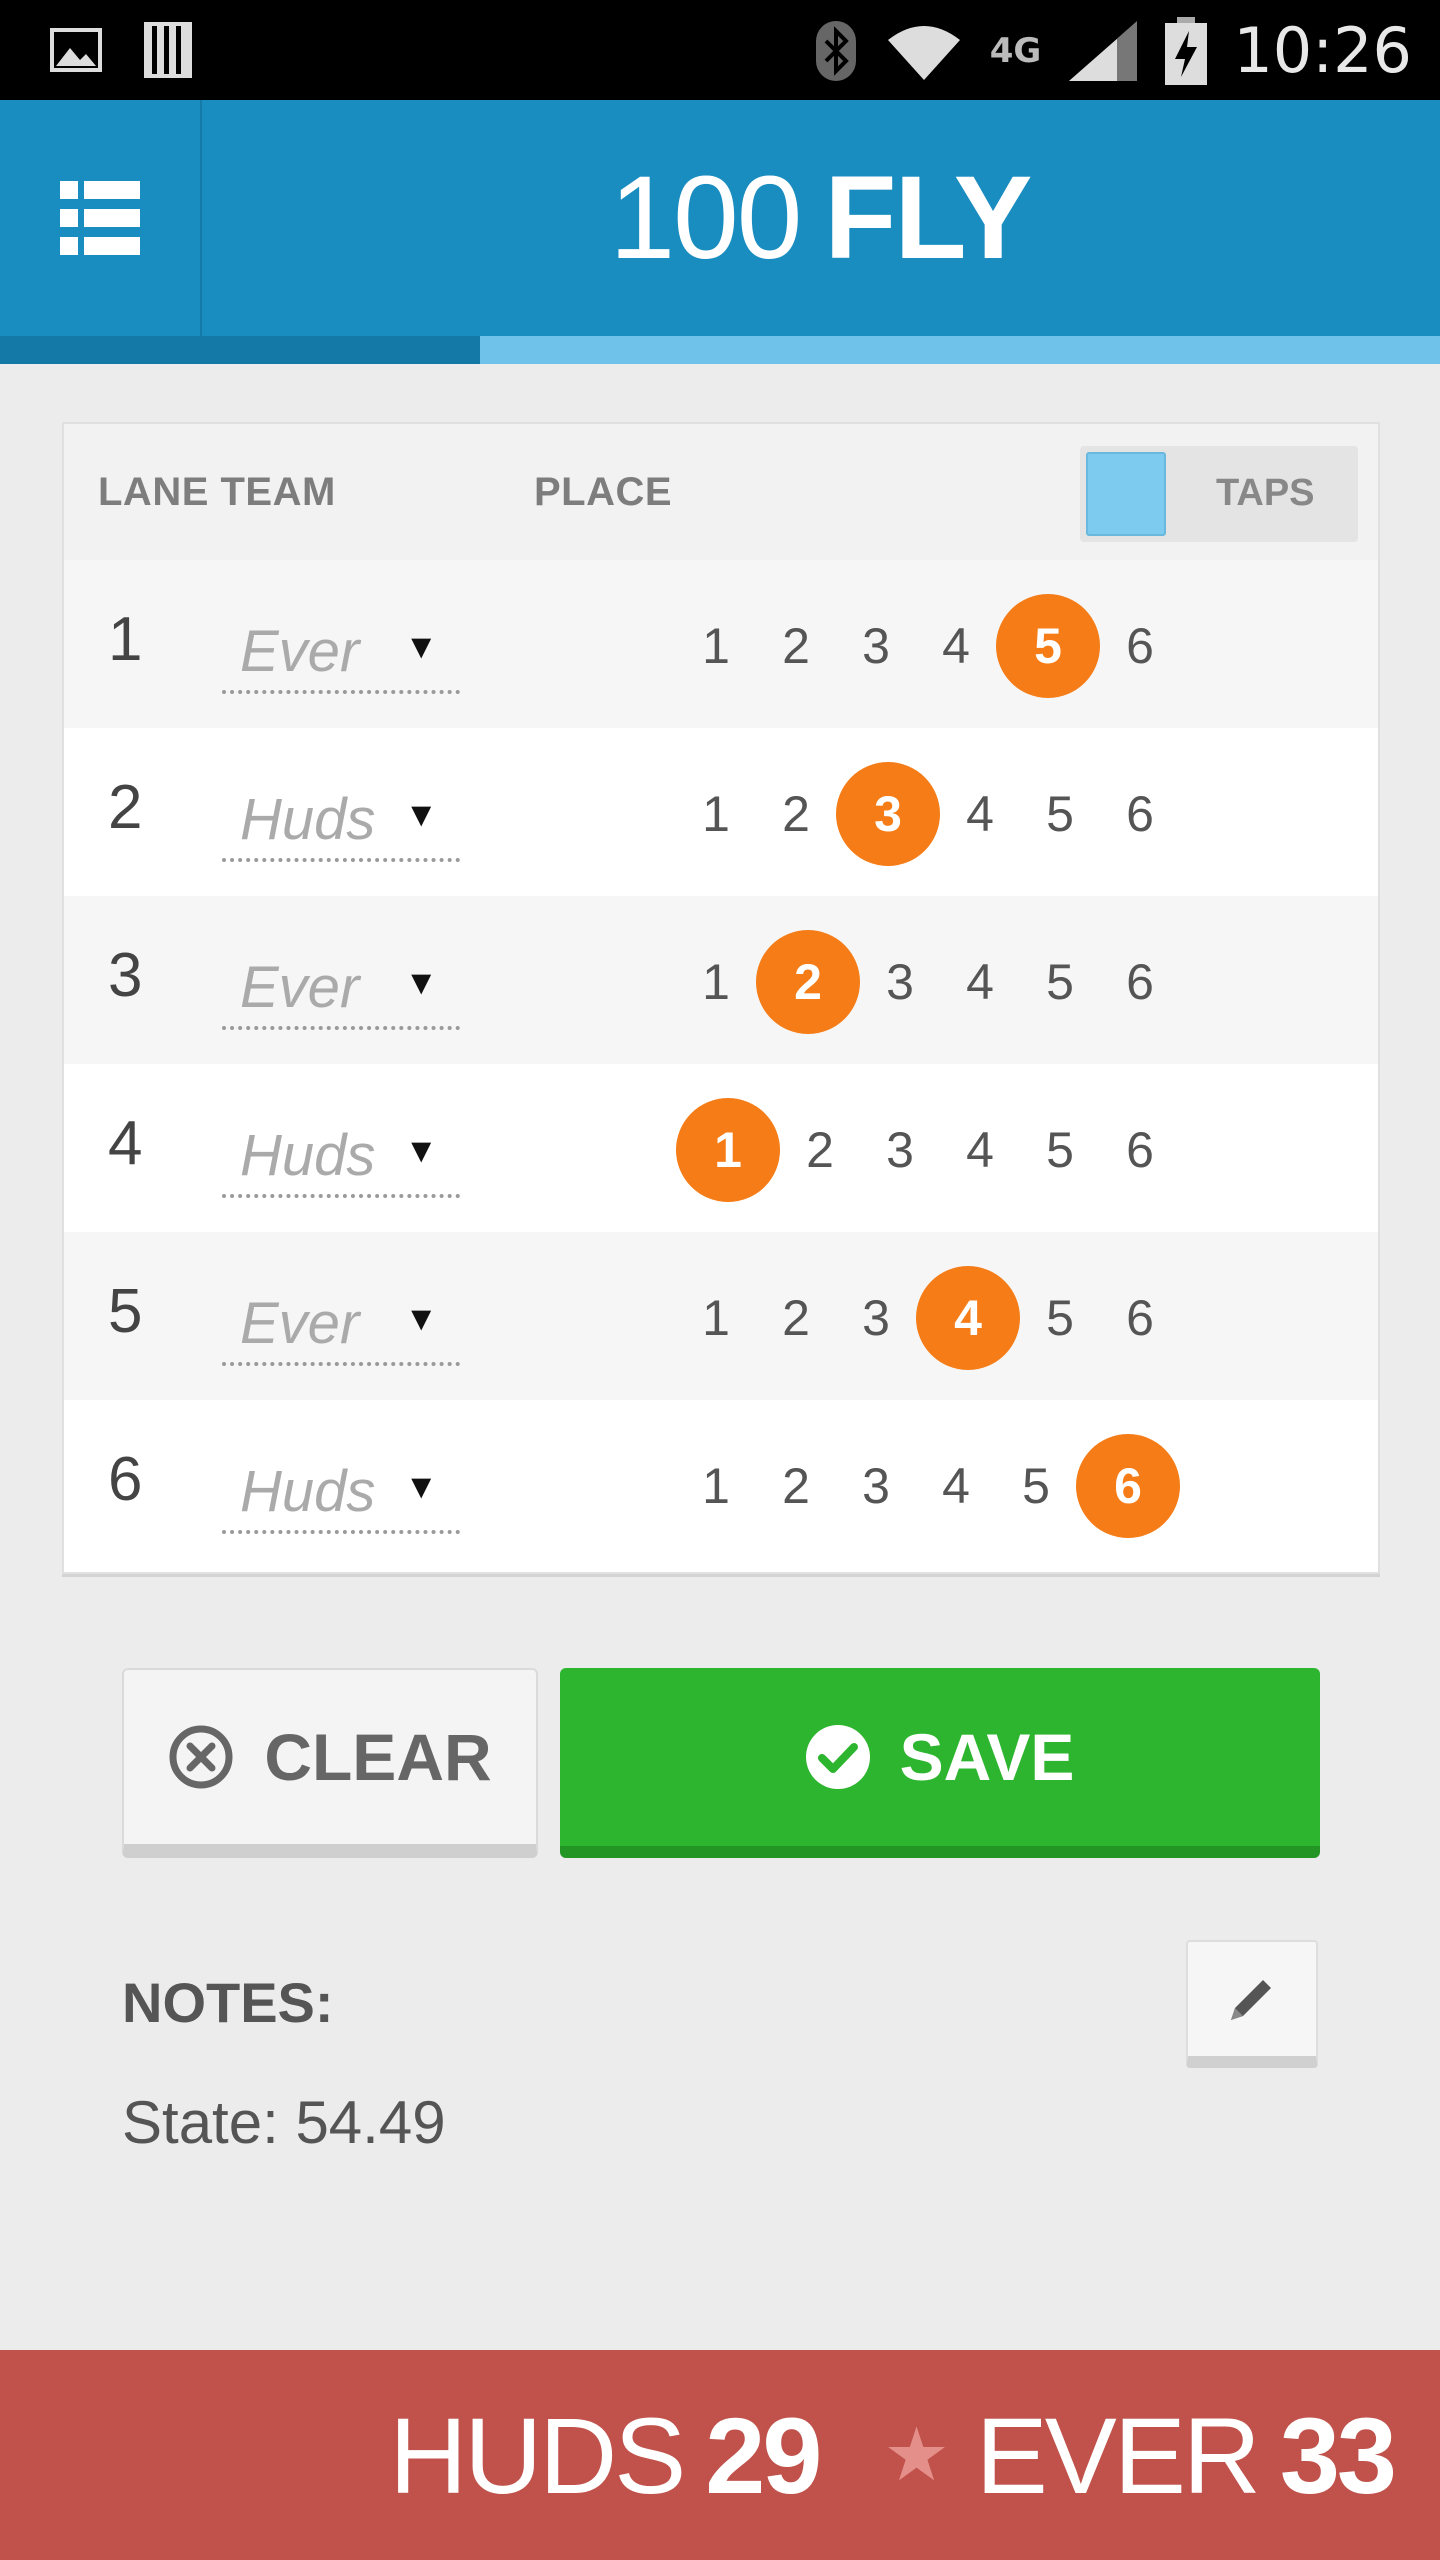 This screenshot has width=1440, height=2560. I want to click on event-progress-fill, so click(240, 350).